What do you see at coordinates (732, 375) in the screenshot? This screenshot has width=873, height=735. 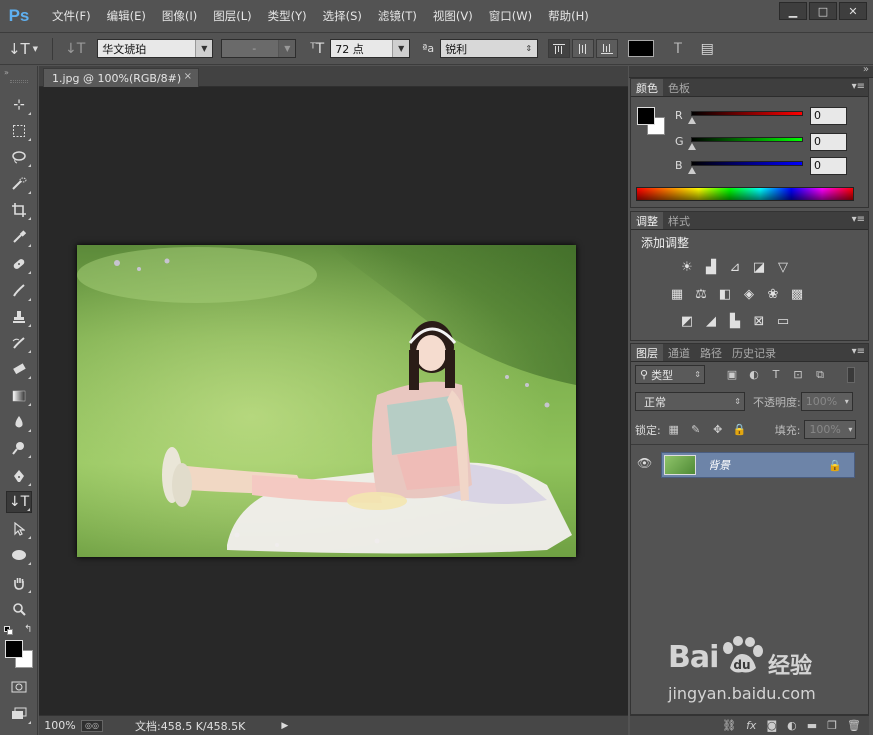 I see `filter-pixel-icon: ▣` at bounding box center [732, 375].